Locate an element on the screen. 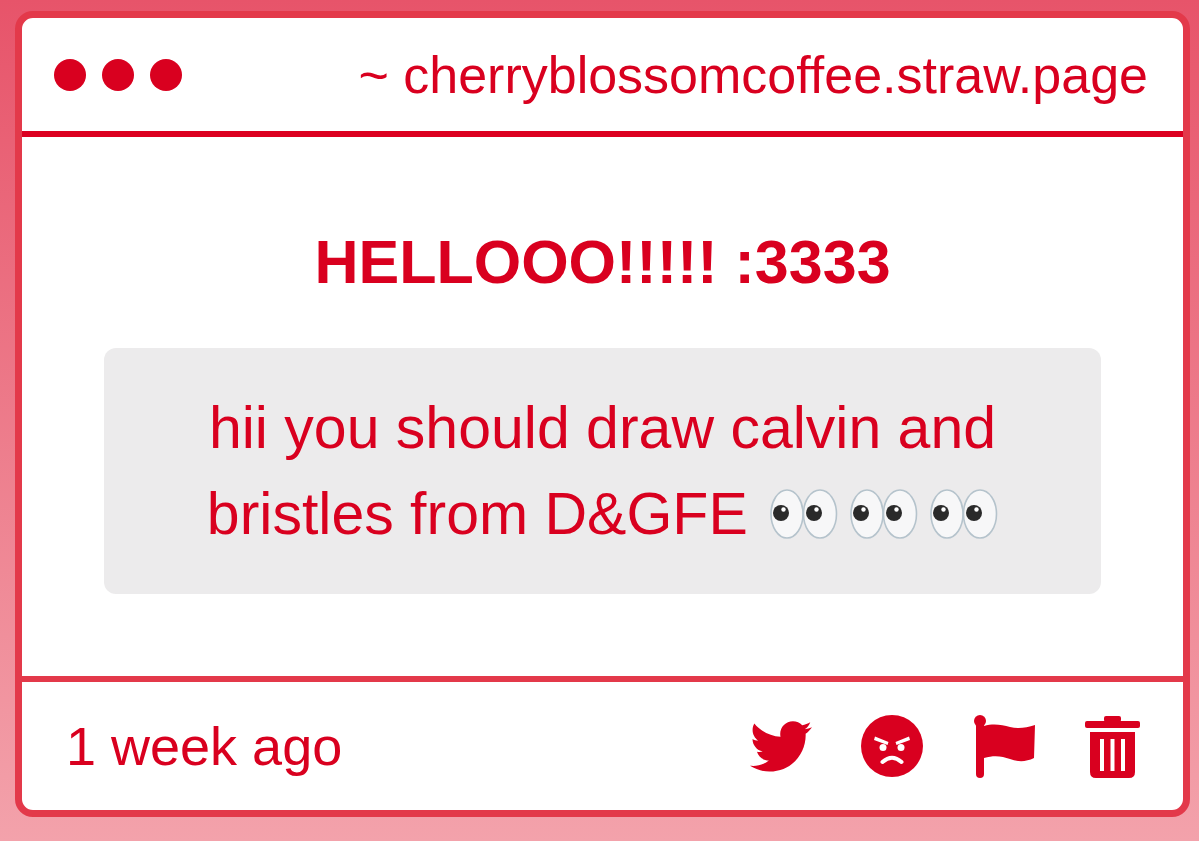 Image resolution: width=1199 pixels, height=841 pixels. post-time: 1 week ago is located at coordinates (204, 746).